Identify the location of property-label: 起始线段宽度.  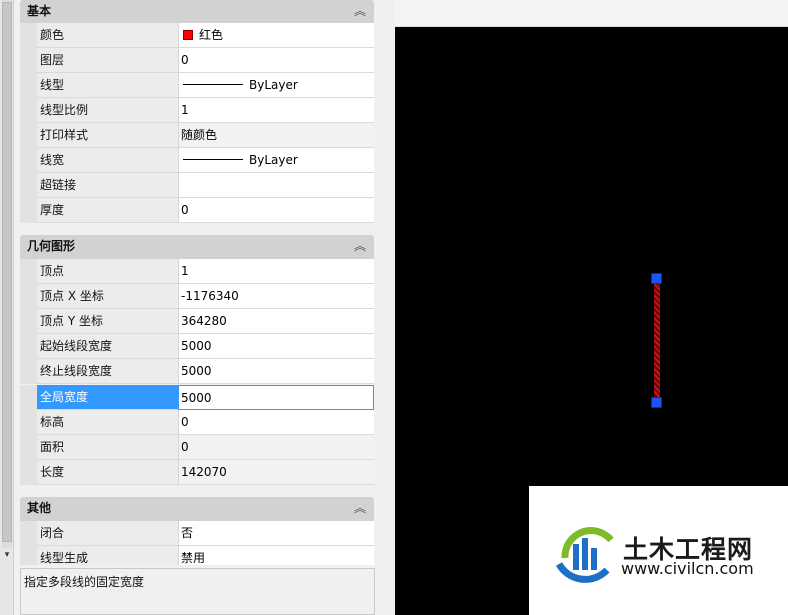
(107, 346).